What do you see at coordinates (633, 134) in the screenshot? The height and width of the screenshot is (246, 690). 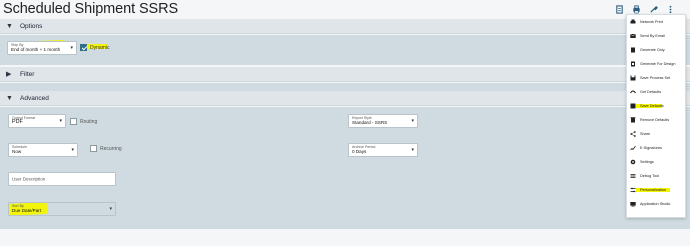 I see `share-icon` at bounding box center [633, 134].